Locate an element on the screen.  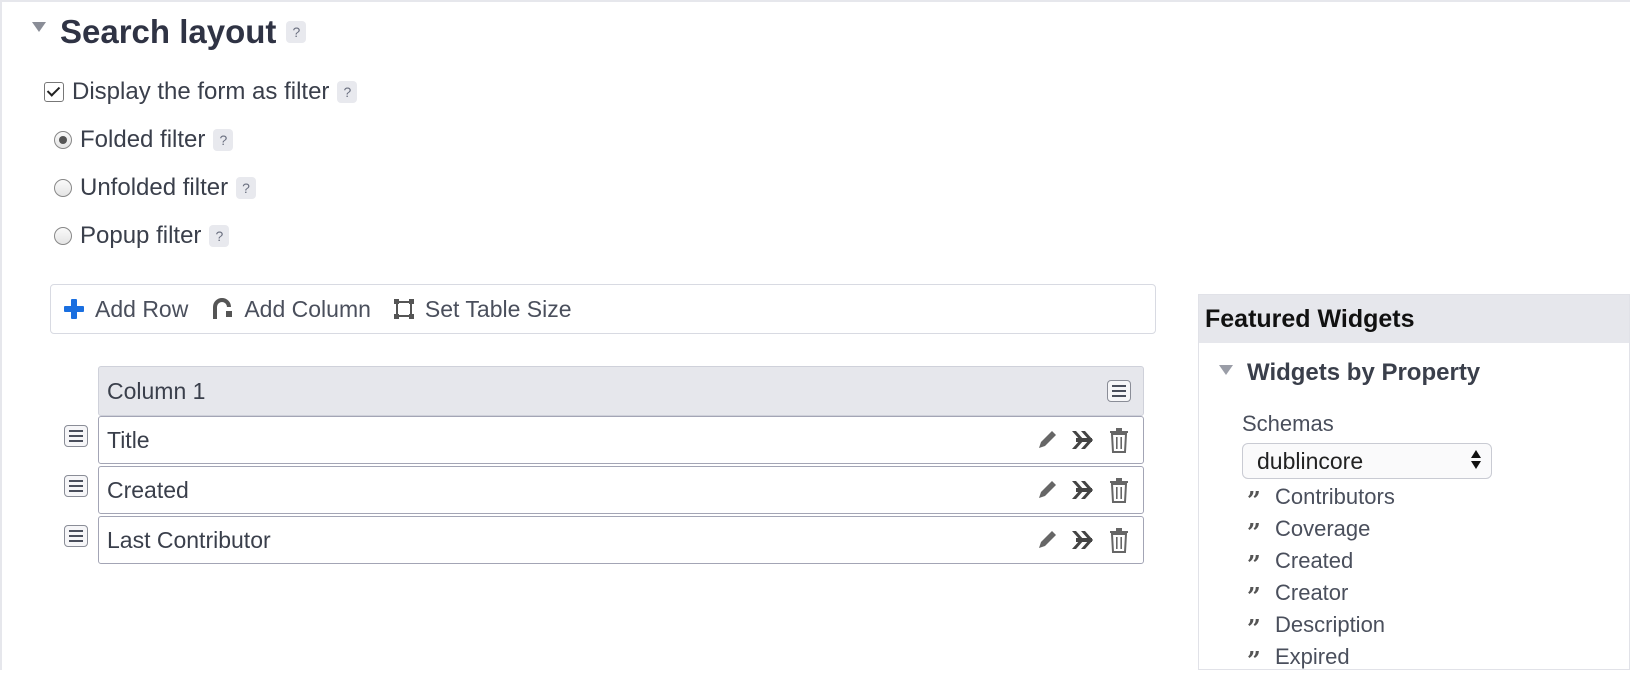
row-label: Last Contributor is located at coordinates (189, 539).